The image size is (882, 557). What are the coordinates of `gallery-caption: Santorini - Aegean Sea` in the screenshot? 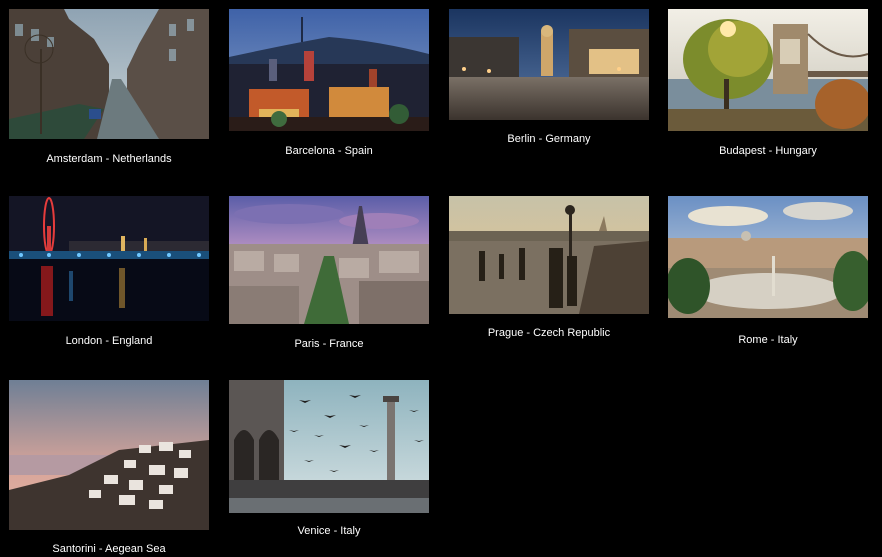 It's located at (109, 549).